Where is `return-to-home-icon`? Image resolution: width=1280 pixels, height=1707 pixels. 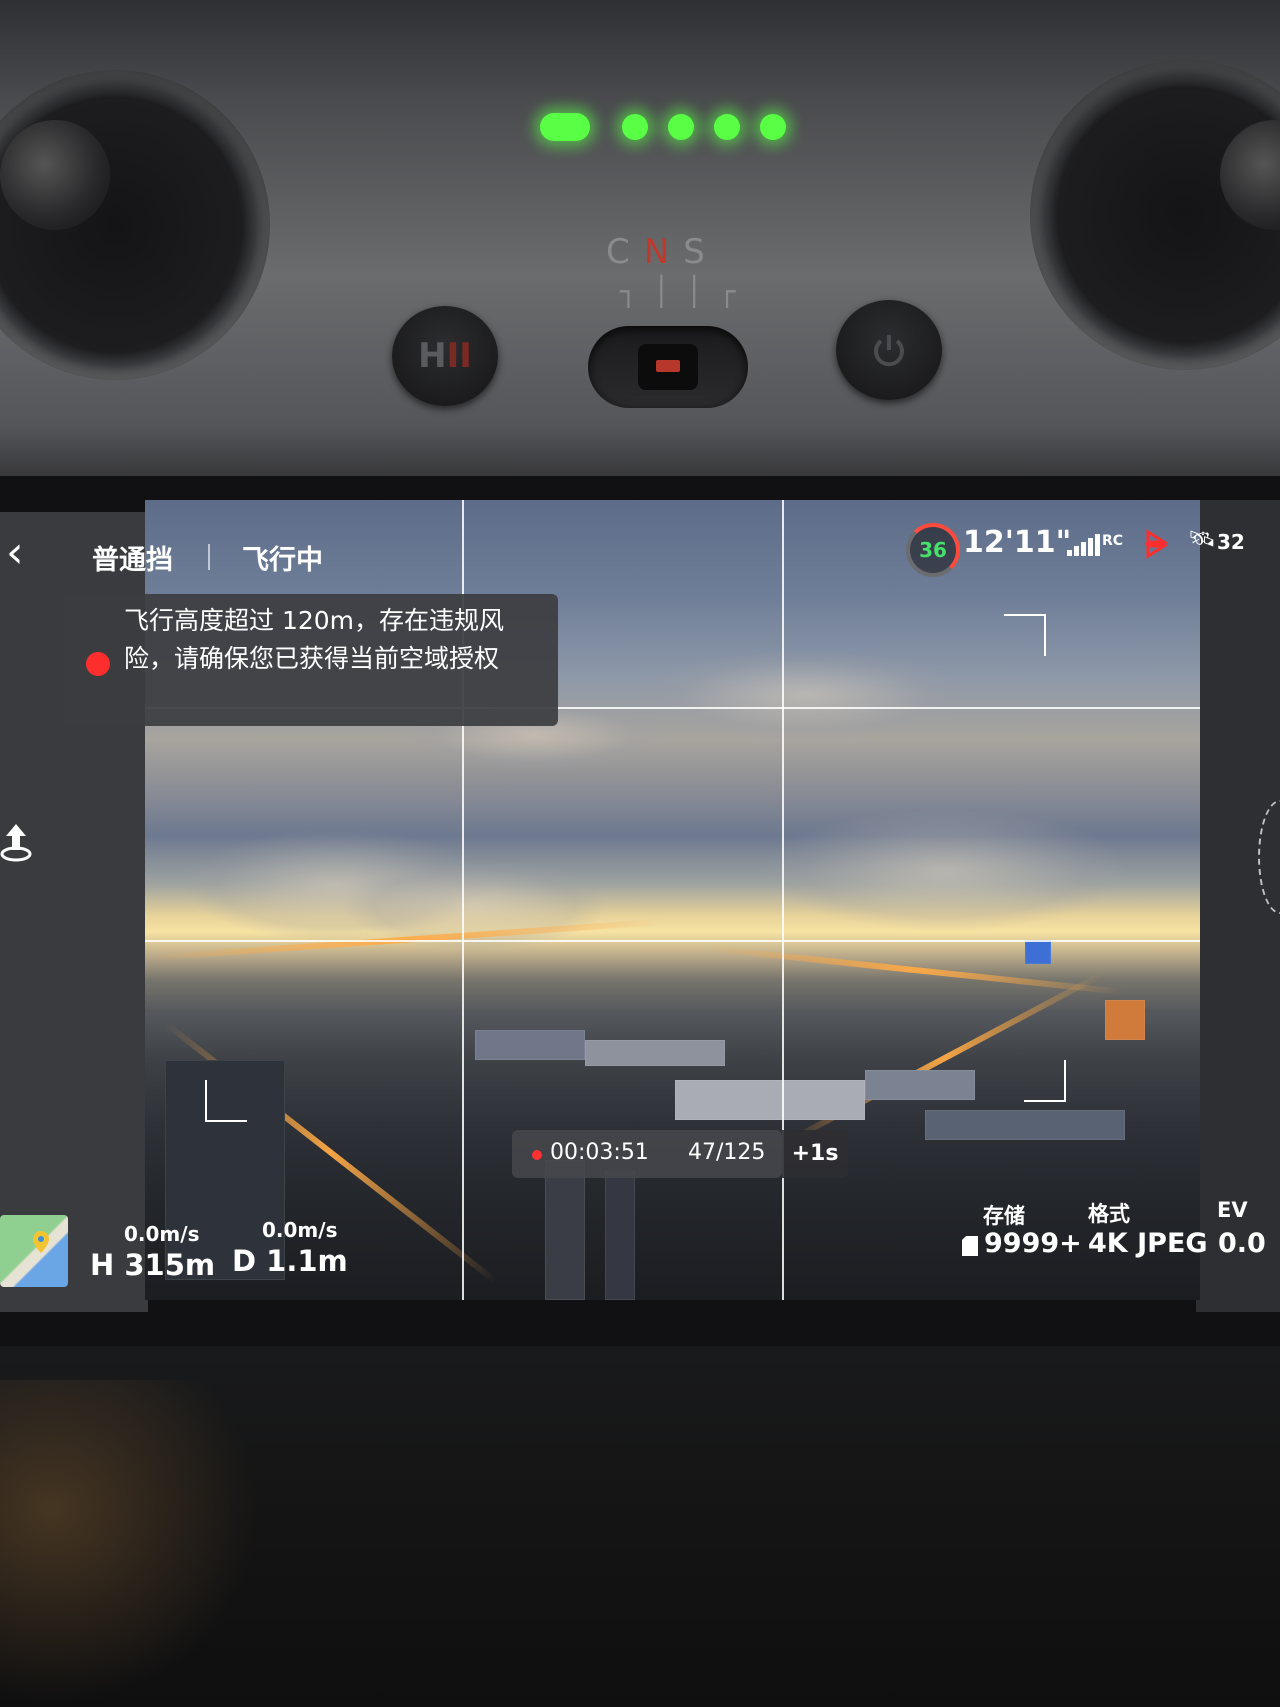 return-to-home-icon is located at coordinates (20, 842).